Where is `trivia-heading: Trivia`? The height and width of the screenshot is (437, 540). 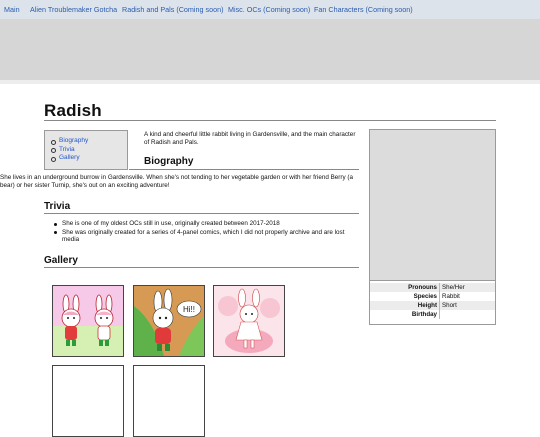
trivia-heading: Trivia is located at coordinates (57, 206).